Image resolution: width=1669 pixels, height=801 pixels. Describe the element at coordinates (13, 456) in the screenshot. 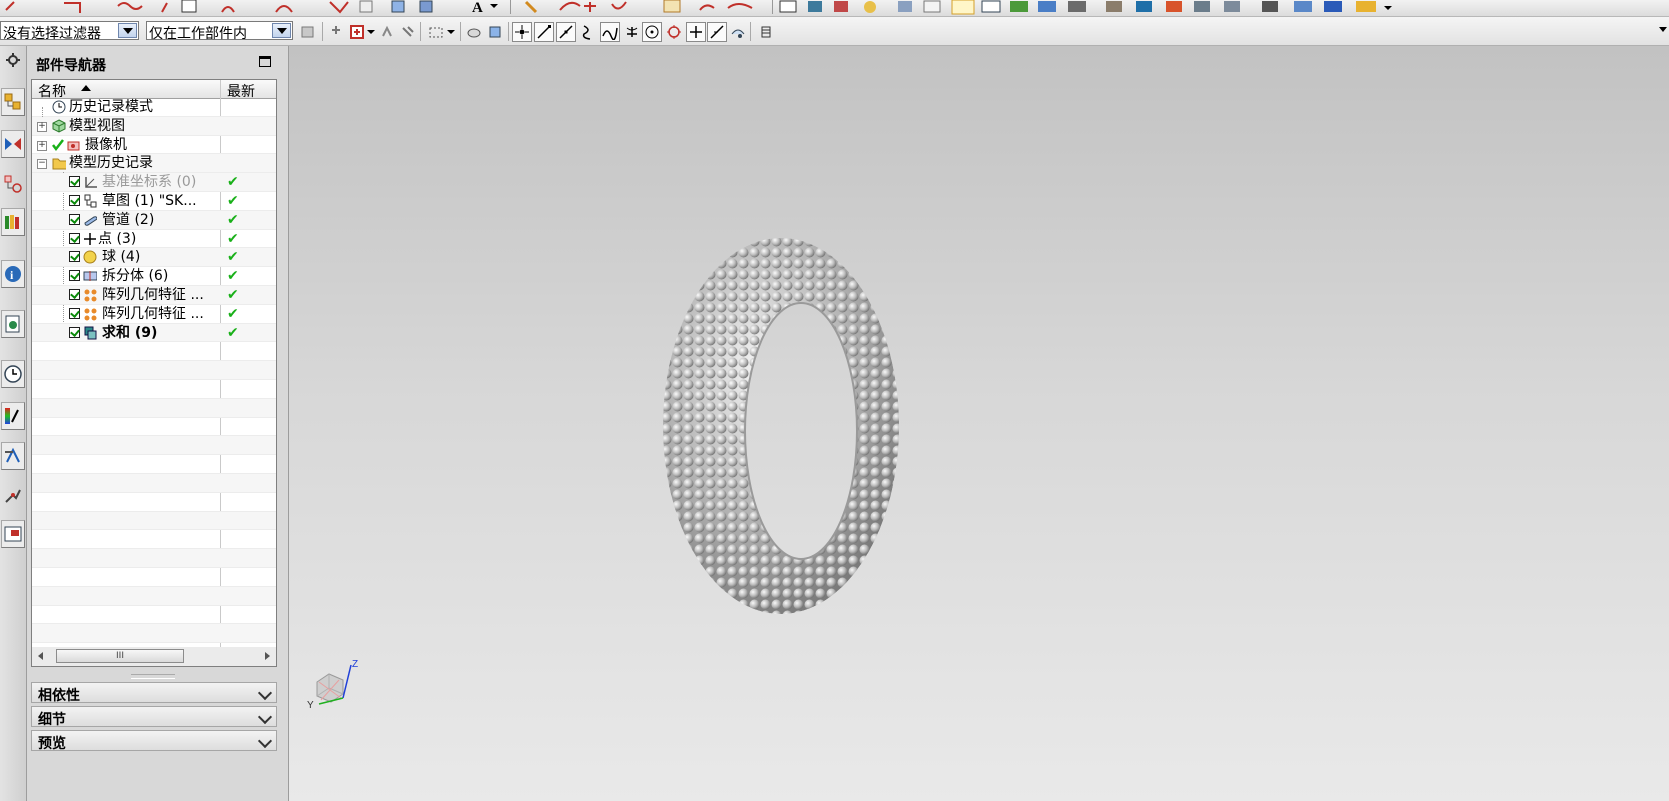

I see `process-studio-icon` at that location.